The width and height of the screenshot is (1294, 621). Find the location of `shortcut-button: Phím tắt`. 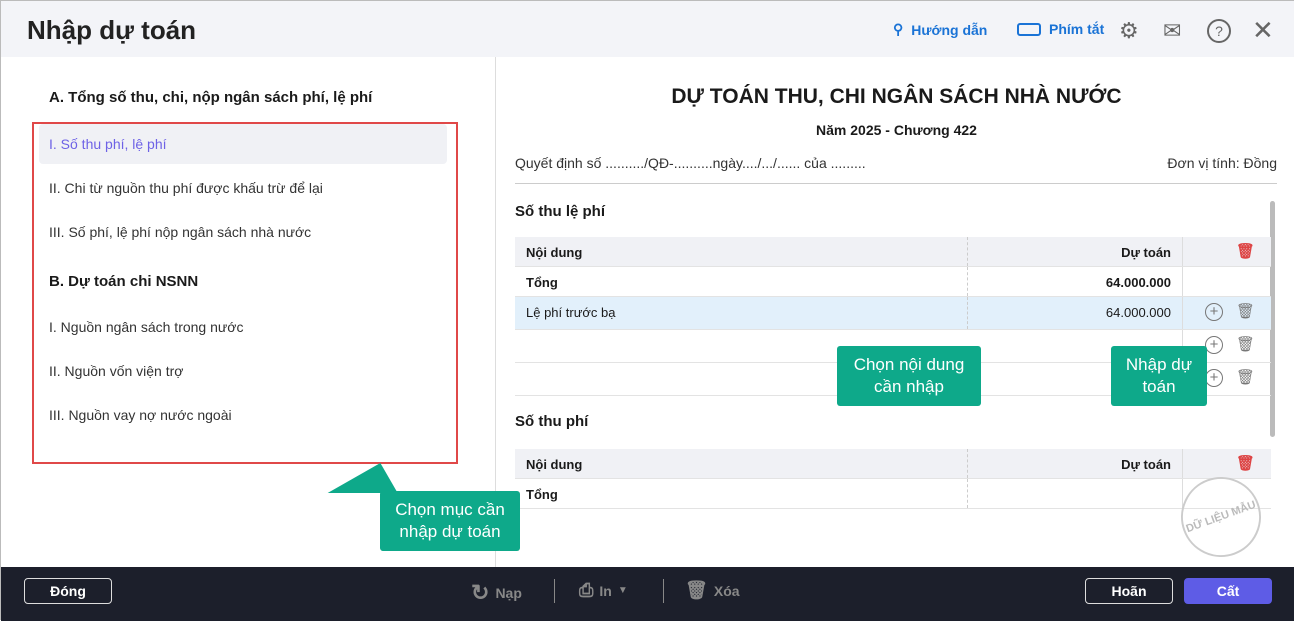

shortcut-button: Phím tắt is located at coordinates (1060, 29).